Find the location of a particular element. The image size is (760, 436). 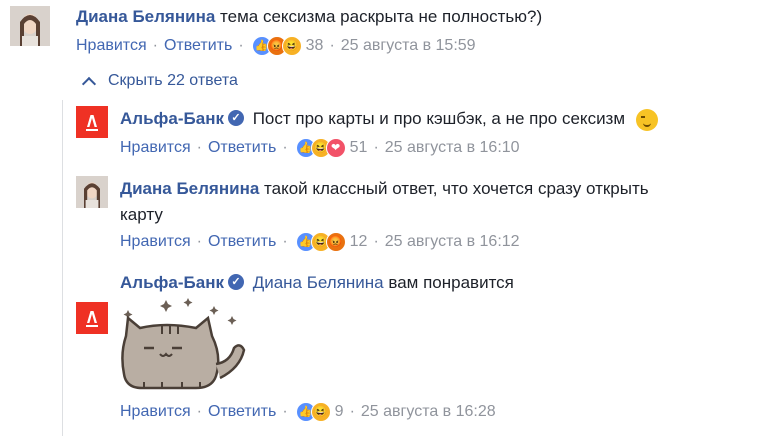

reactions-summary: 👍 😡 😆 is located at coordinates (276, 46).